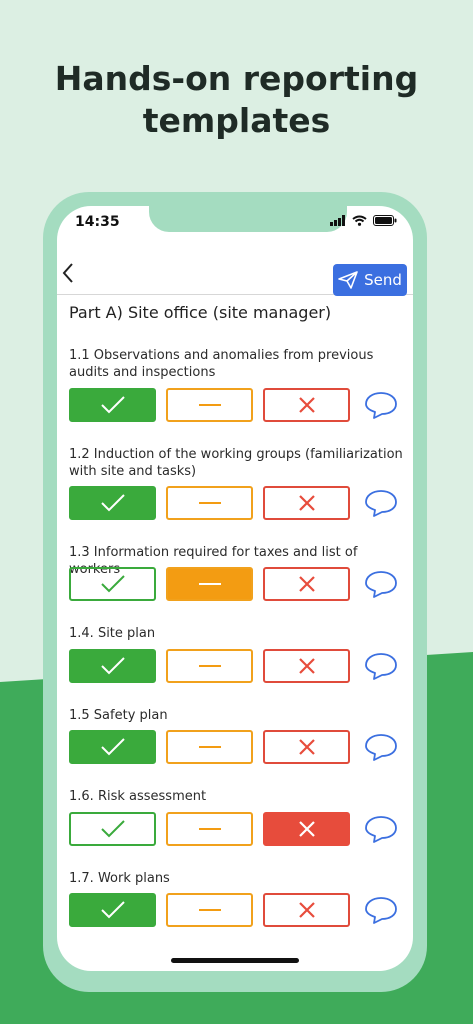 The height and width of the screenshot is (1024, 473). I want to click on checklist-item: 1.7. Work plans, so click(237, 898).